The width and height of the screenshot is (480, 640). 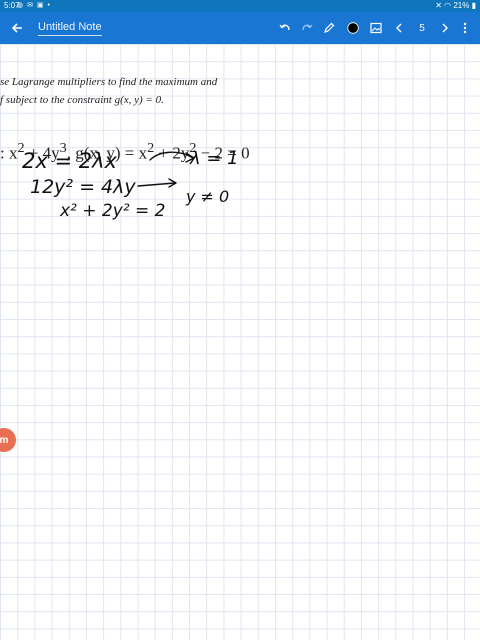 What do you see at coordinates (240, 28) in the screenshot?
I see `app-bar: Untitled Note 5` at bounding box center [240, 28].